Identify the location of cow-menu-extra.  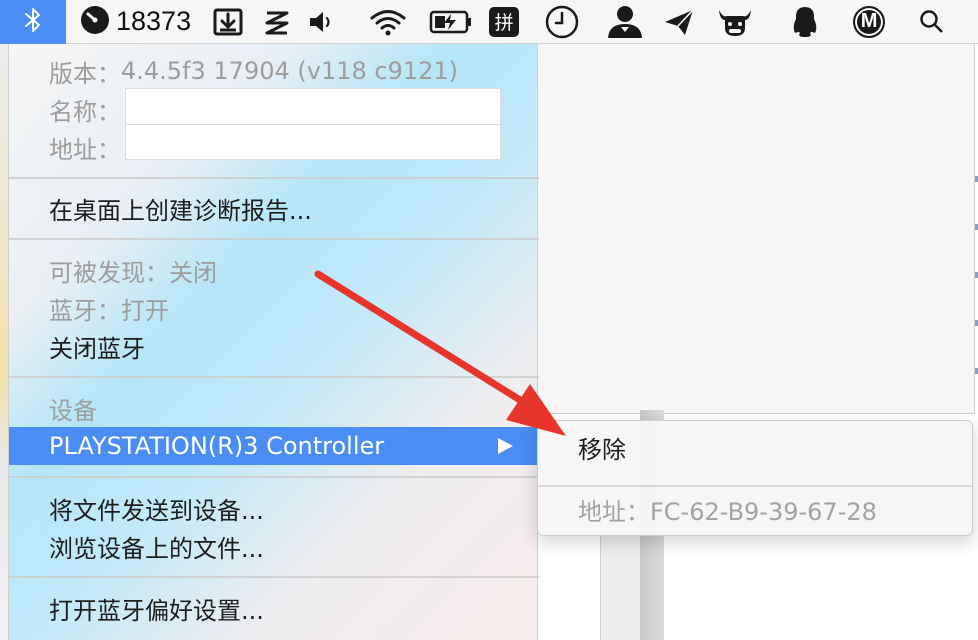
(735, 22).